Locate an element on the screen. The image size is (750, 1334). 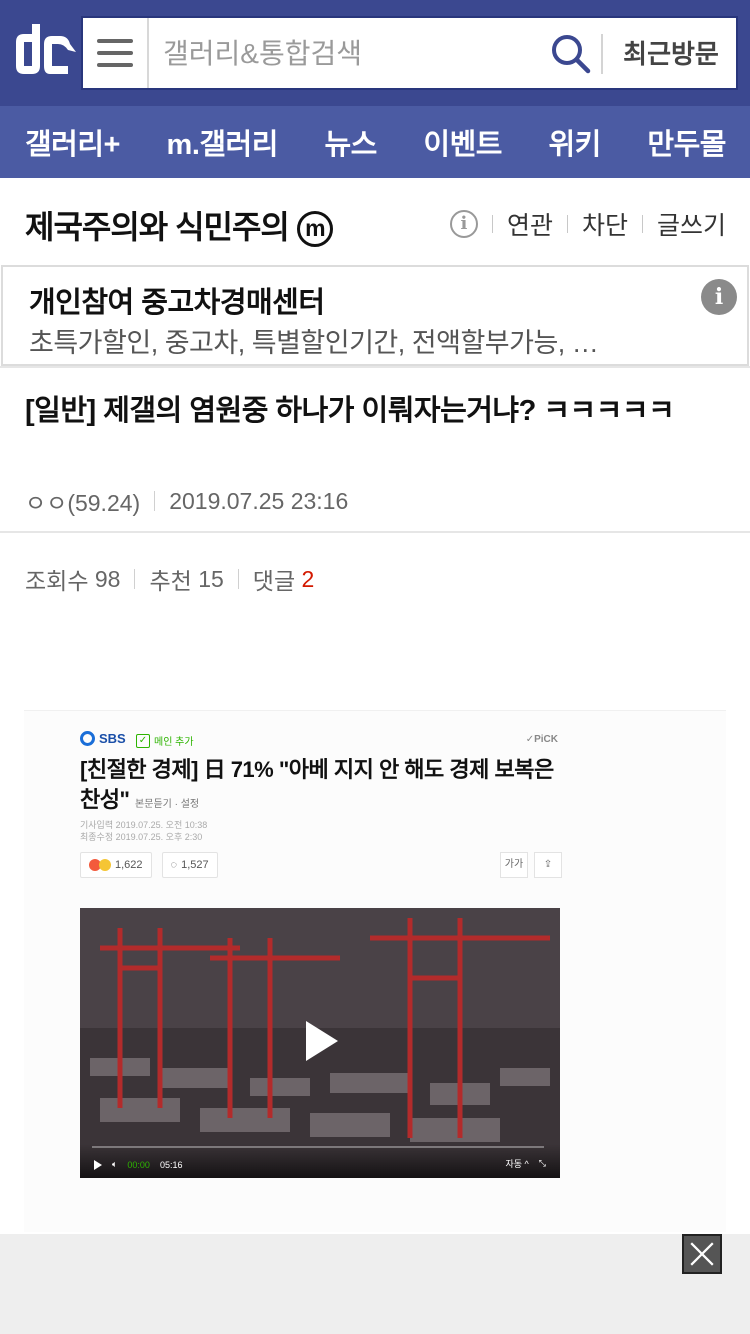
search-input is located at coordinates (353, 54).